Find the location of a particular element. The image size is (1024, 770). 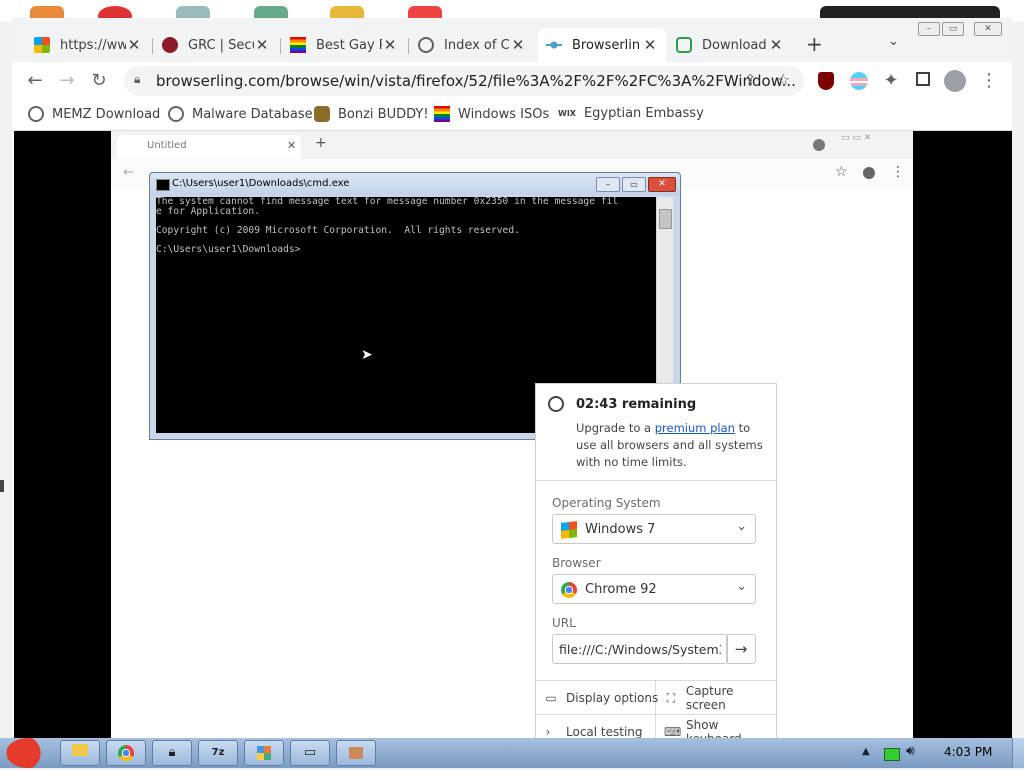

chrome-taskbar-button is located at coordinates (126, 753).